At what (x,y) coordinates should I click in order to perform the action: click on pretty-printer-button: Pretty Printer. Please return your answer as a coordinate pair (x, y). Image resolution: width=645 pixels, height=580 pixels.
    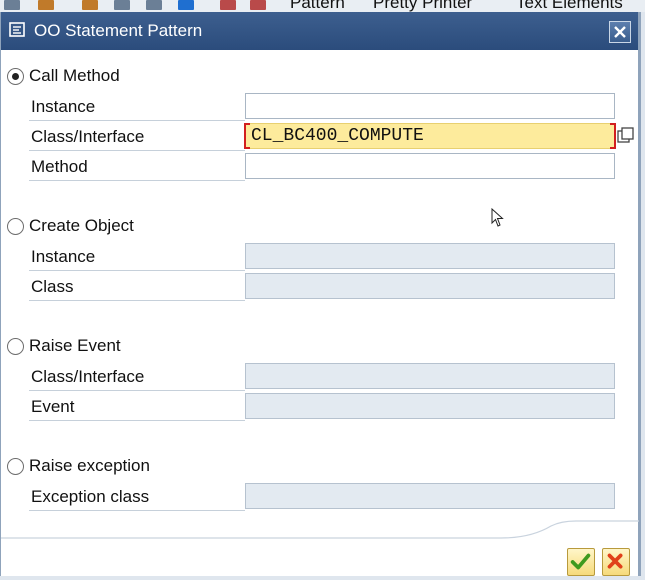
    Looking at the image, I should click on (422, 6).